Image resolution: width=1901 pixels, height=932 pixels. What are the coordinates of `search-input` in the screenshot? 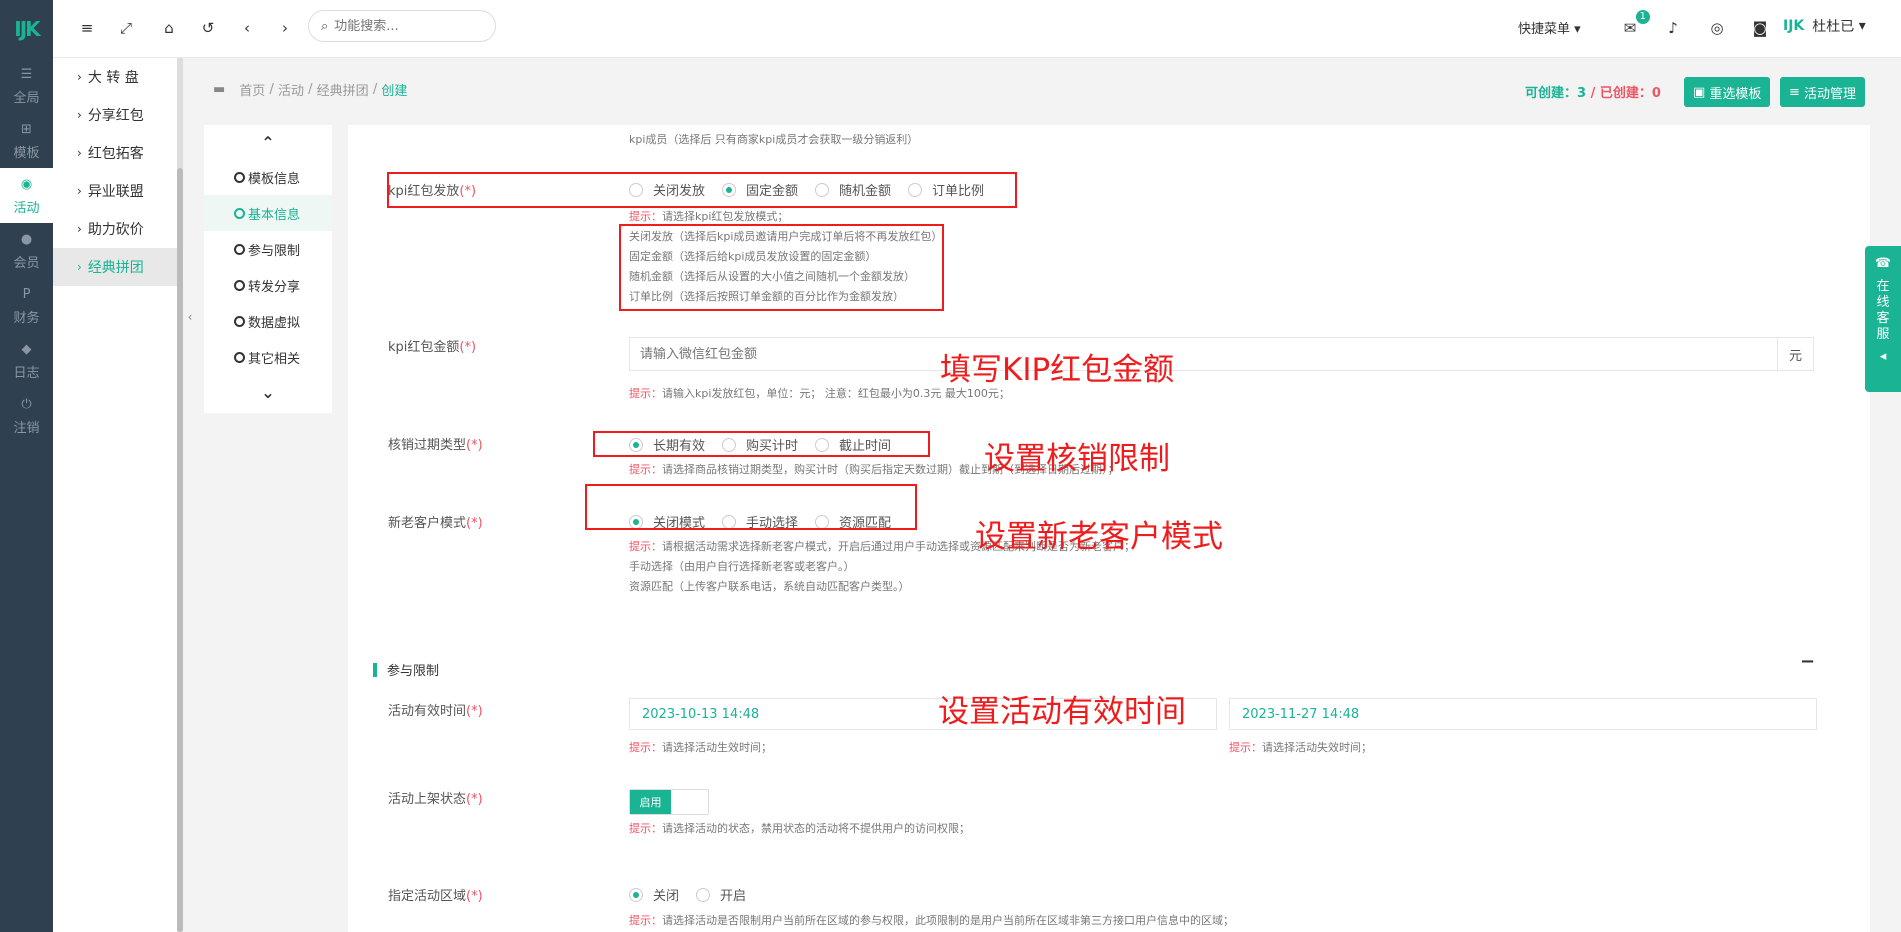 It's located at (404, 26).